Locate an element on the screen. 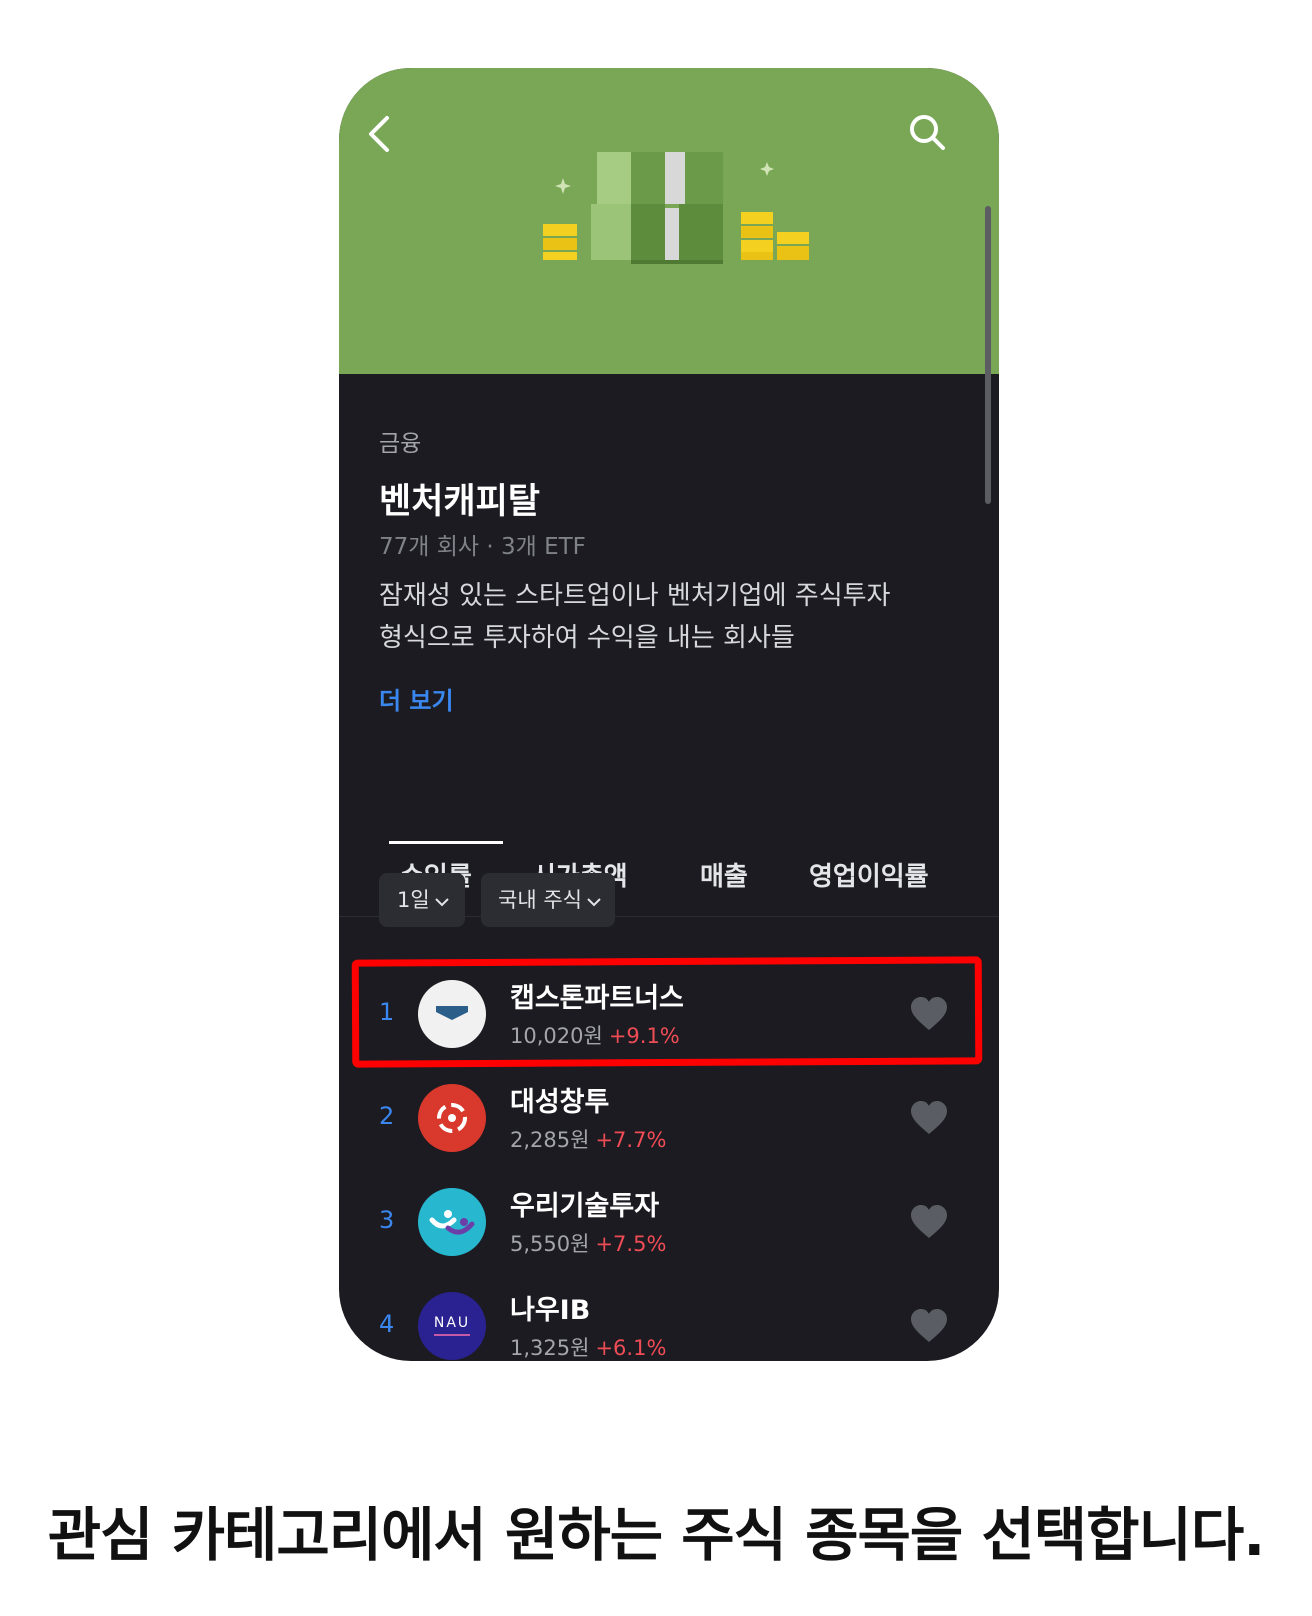 The image size is (1312, 1616). company-etf-count: 77개 회사 · 3개 ETF is located at coordinates (482, 547).